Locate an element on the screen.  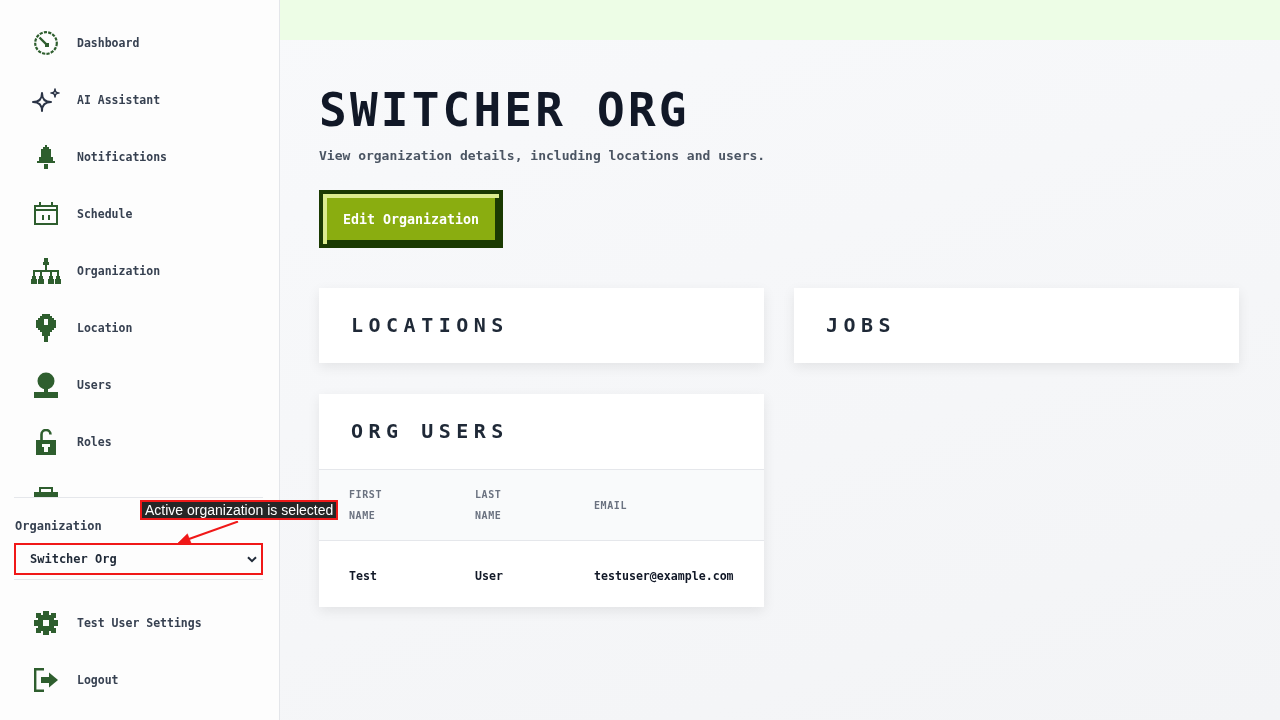
column-header: EMAIL is located at coordinates (611, 505).